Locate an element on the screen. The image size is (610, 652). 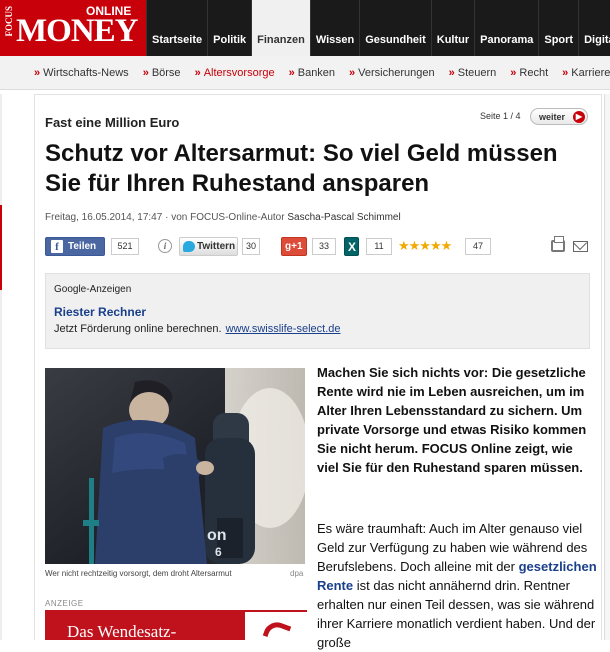
article-photo: on 6 is located at coordinates (175, 466).